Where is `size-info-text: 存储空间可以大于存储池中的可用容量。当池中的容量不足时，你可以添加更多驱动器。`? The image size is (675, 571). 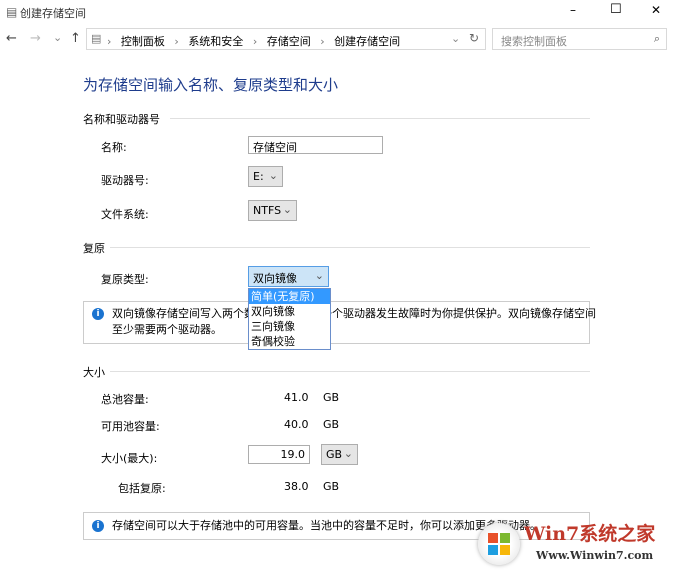 size-info-text: 存储空间可以大于存储池中的可用容量。当池中的容量不足时，你可以添加更多驱动器。 is located at coordinates (326, 525).